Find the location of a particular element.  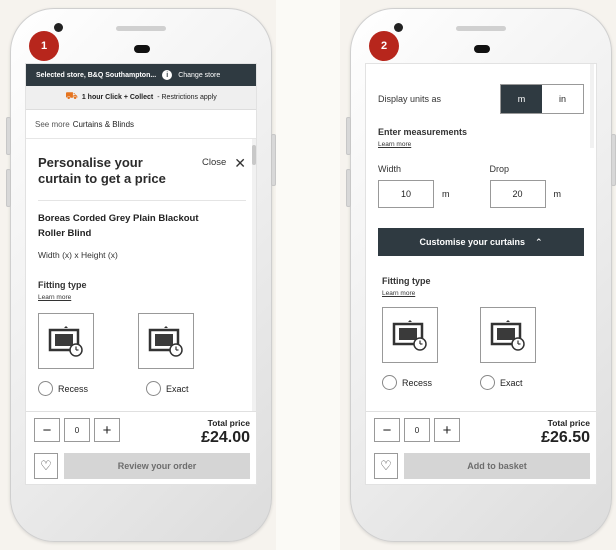

scrollbar-track is located at coordinates (592, 106).